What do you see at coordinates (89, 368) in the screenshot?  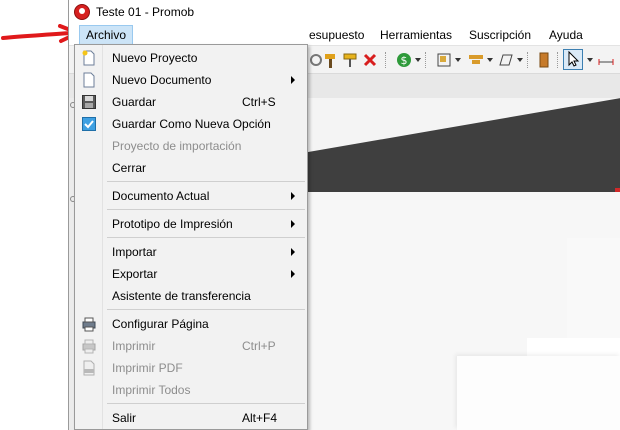 I see `pdf-icon` at bounding box center [89, 368].